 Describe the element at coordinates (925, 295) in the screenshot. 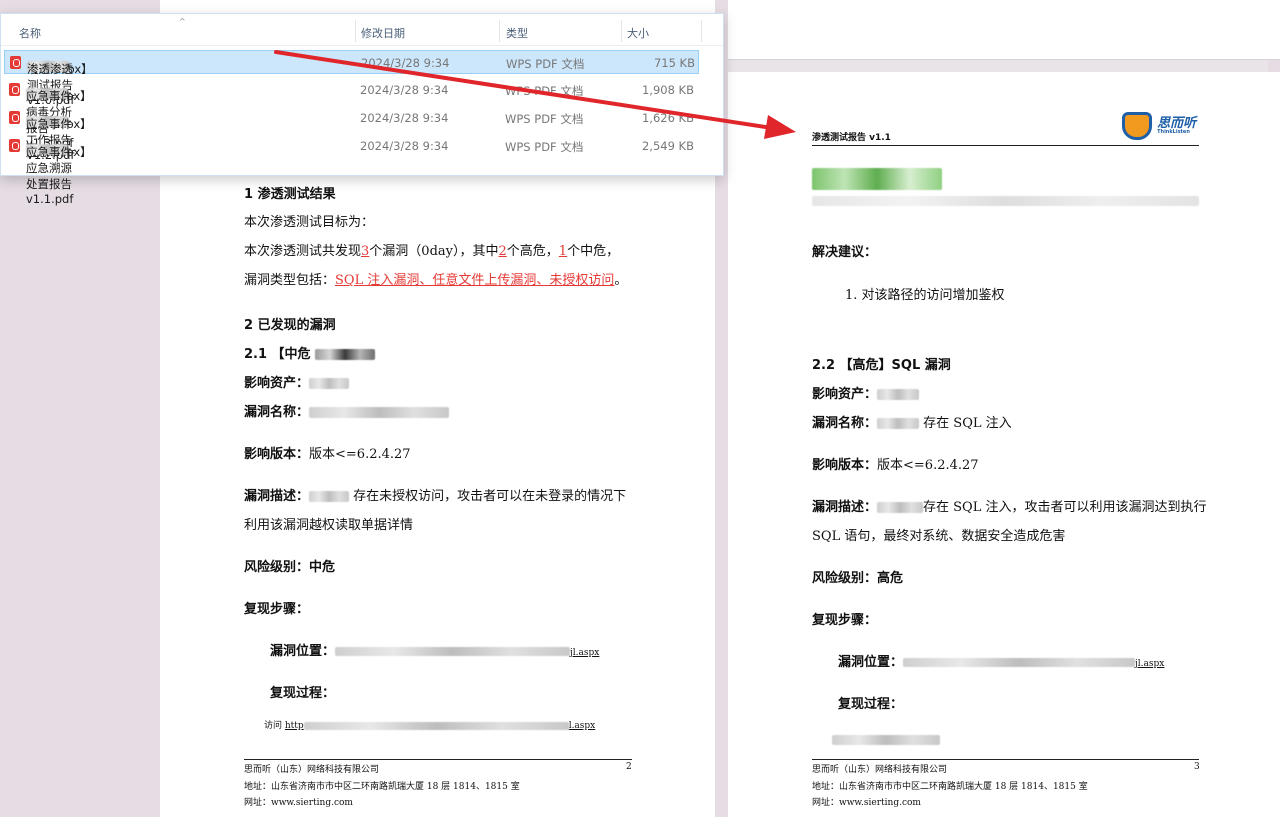

I see `fix-item-1: 1. 对该路径的访问增加鉴权` at that location.